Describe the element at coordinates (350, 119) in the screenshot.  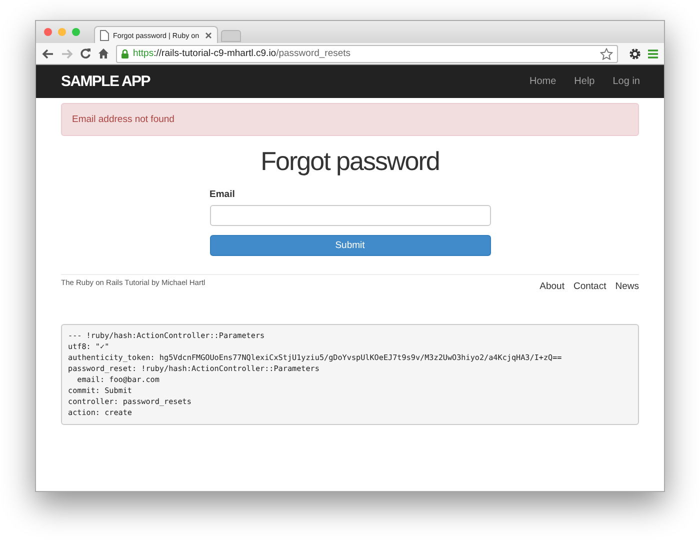
I see `alert-message: Email address not found` at that location.